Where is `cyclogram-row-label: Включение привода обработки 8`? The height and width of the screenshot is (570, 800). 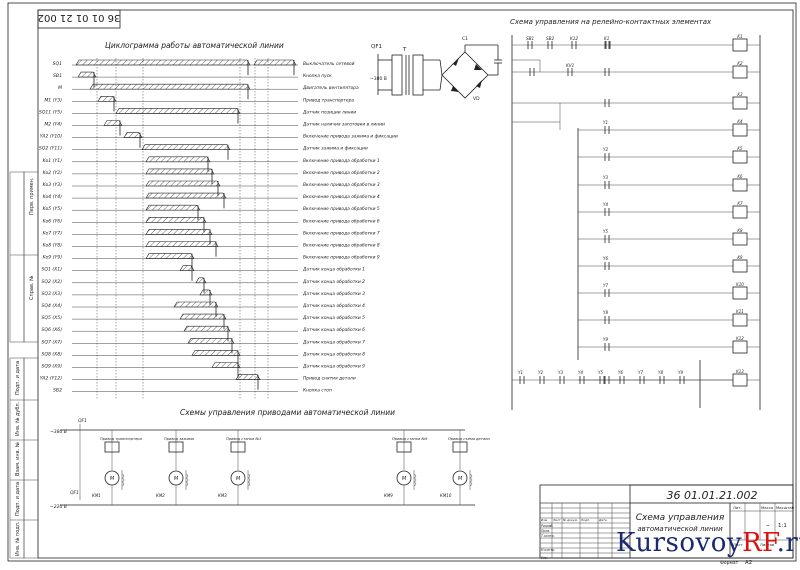
cyclogram-row-label: Включение привода обработки 8 is located at coordinates (341, 246).